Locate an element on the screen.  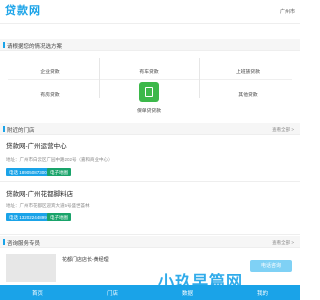
loan-section-title: 请根据您的情况选方案 is located at coordinates (35, 47).